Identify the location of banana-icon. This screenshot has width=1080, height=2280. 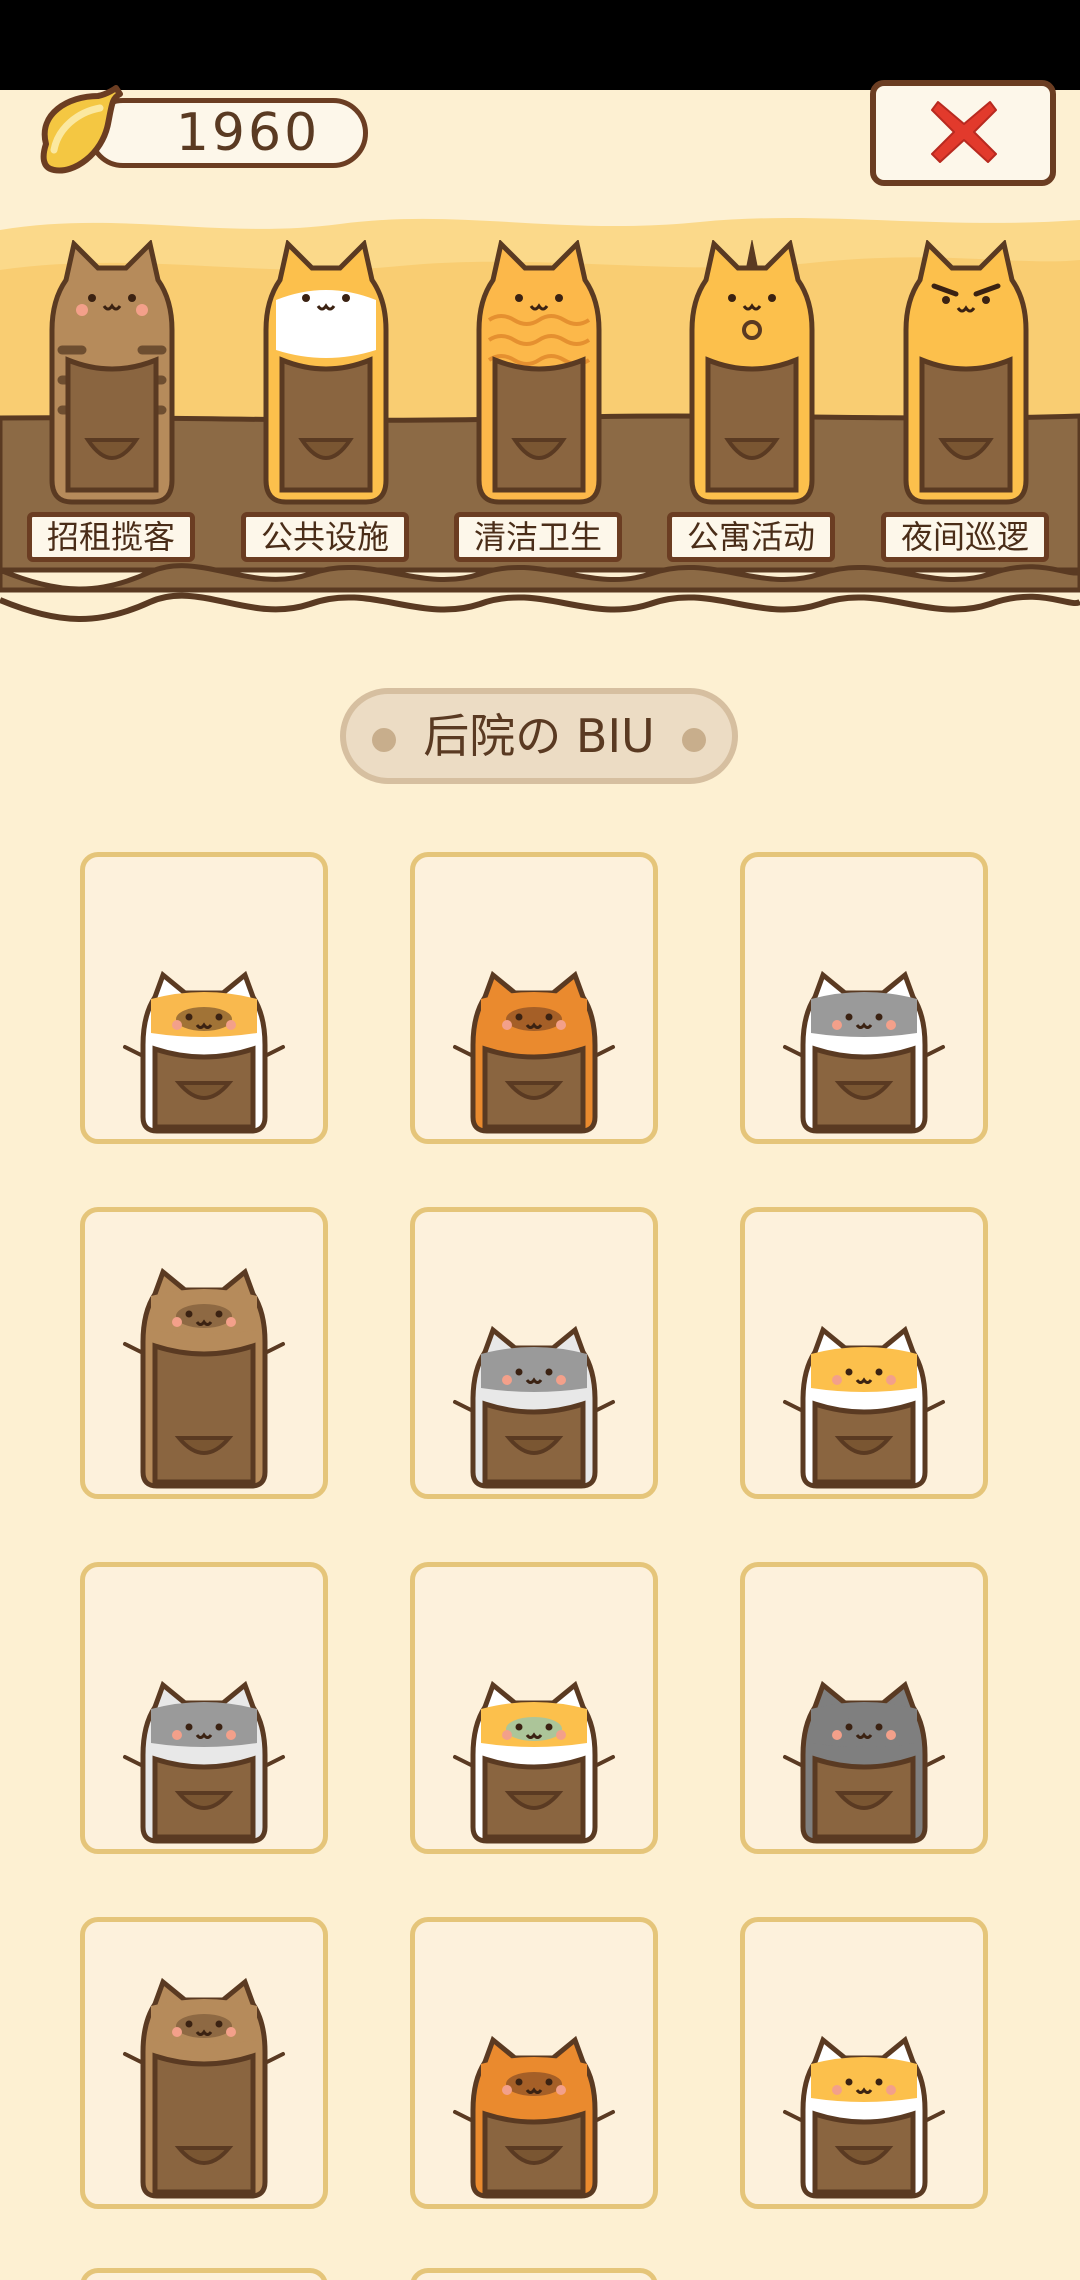
(81, 129).